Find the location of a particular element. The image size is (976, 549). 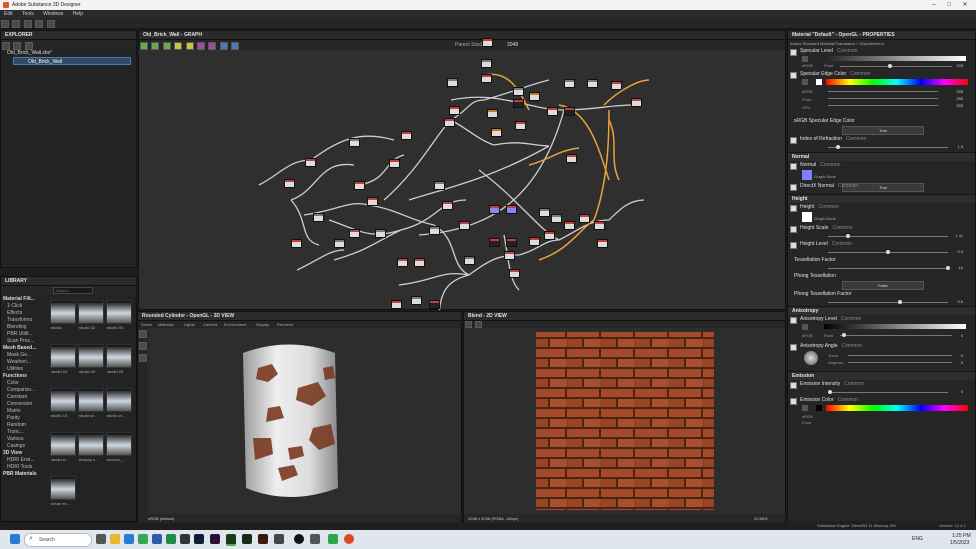

unreal-icon is located at coordinates (299, 539).